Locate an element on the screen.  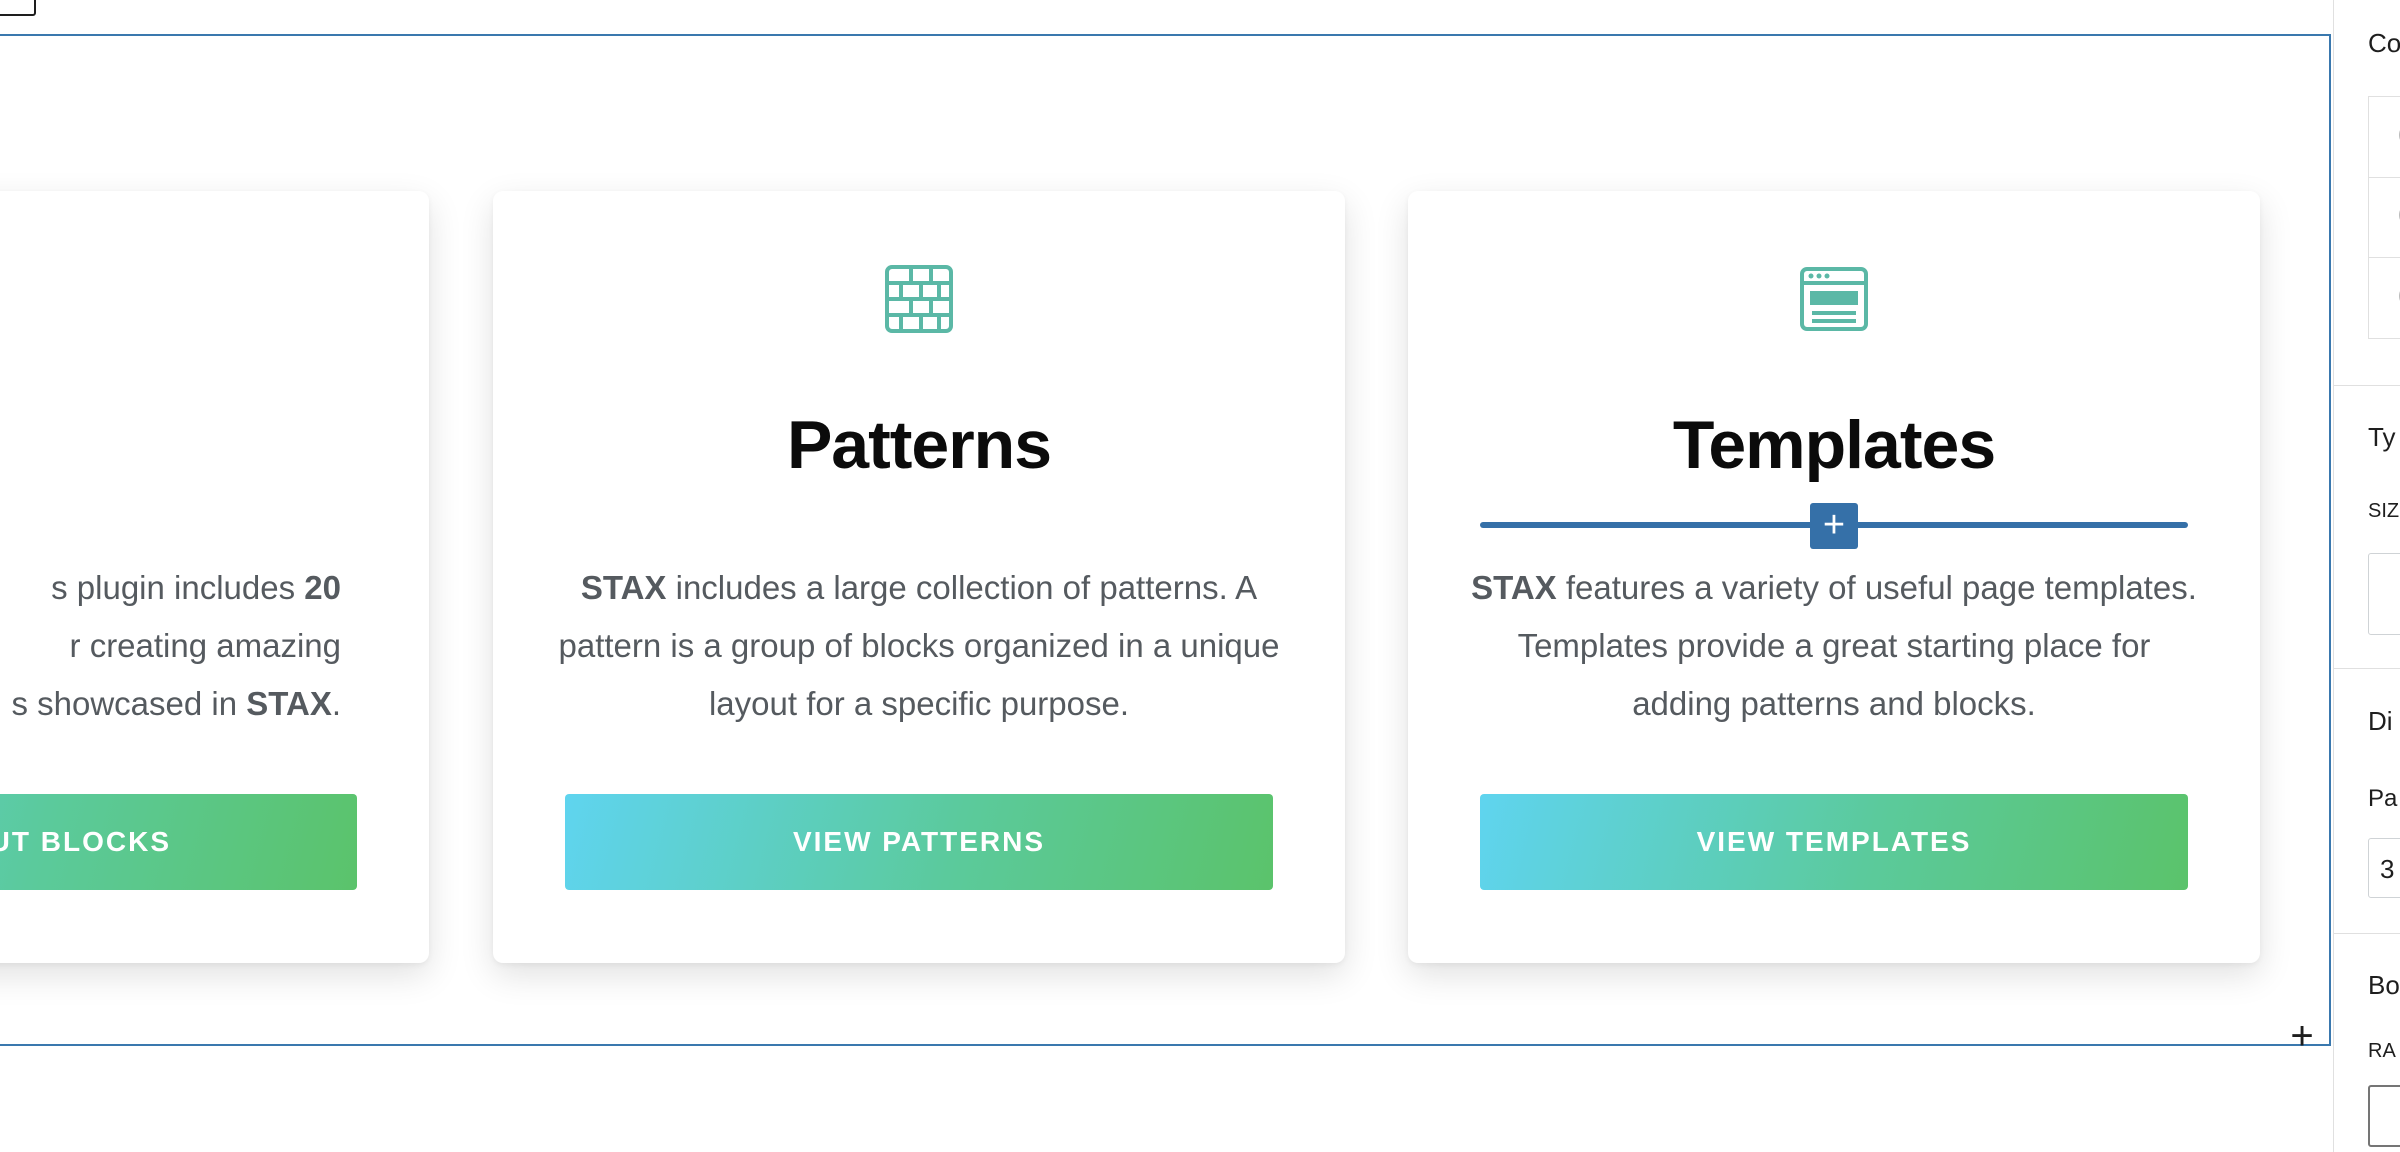
add-block-icon: + is located at coordinates (2302, 1036).